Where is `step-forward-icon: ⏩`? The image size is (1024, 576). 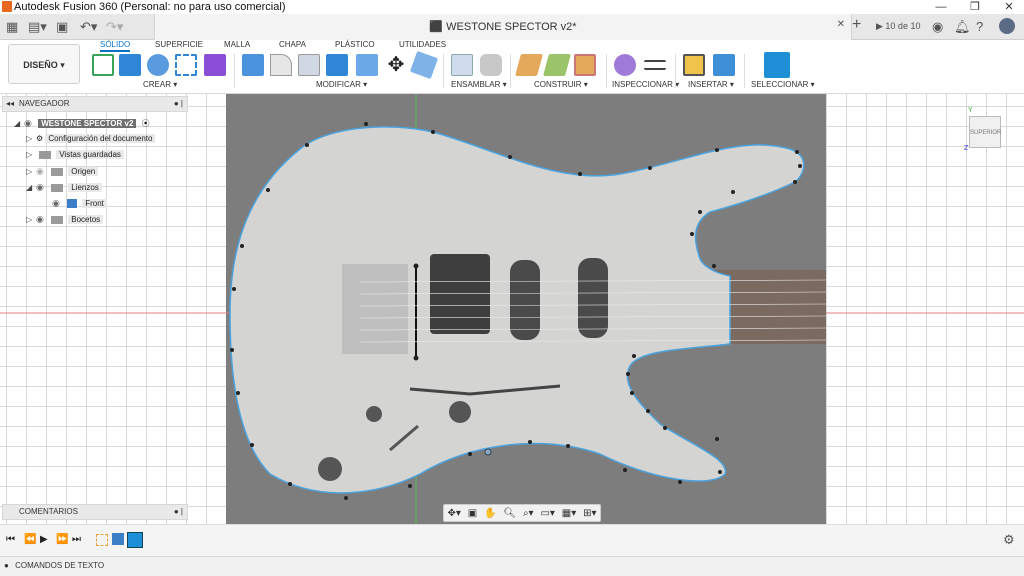 step-forward-icon: ⏩ is located at coordinates (62, 539).